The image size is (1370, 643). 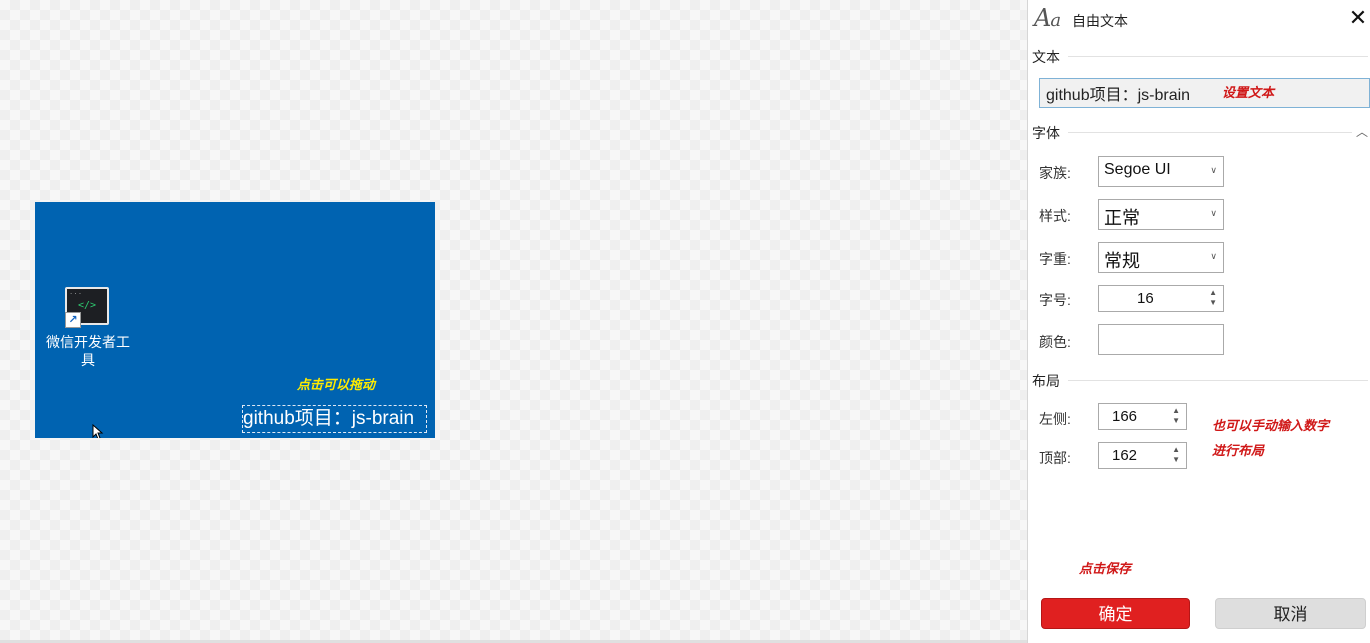 I want to click on font-style-select: 正常 ∨, so click(x=1161, y=214).